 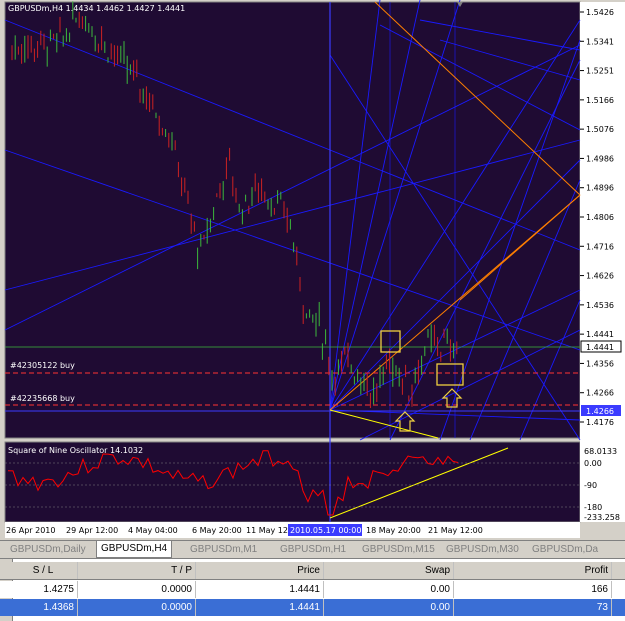 I want to click on order-price-label: 1.4266, so click(x=600, y=411).